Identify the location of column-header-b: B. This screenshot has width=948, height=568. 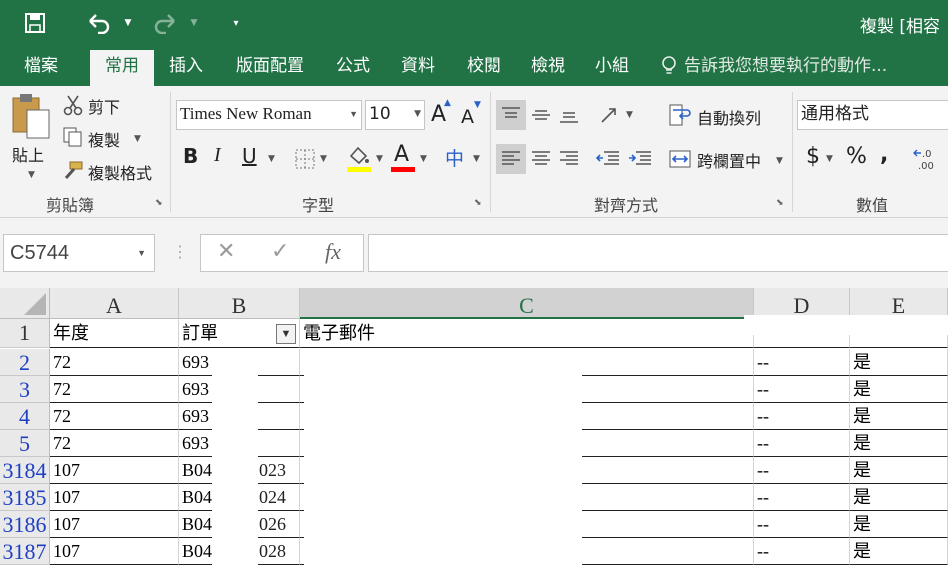
(239, 303).